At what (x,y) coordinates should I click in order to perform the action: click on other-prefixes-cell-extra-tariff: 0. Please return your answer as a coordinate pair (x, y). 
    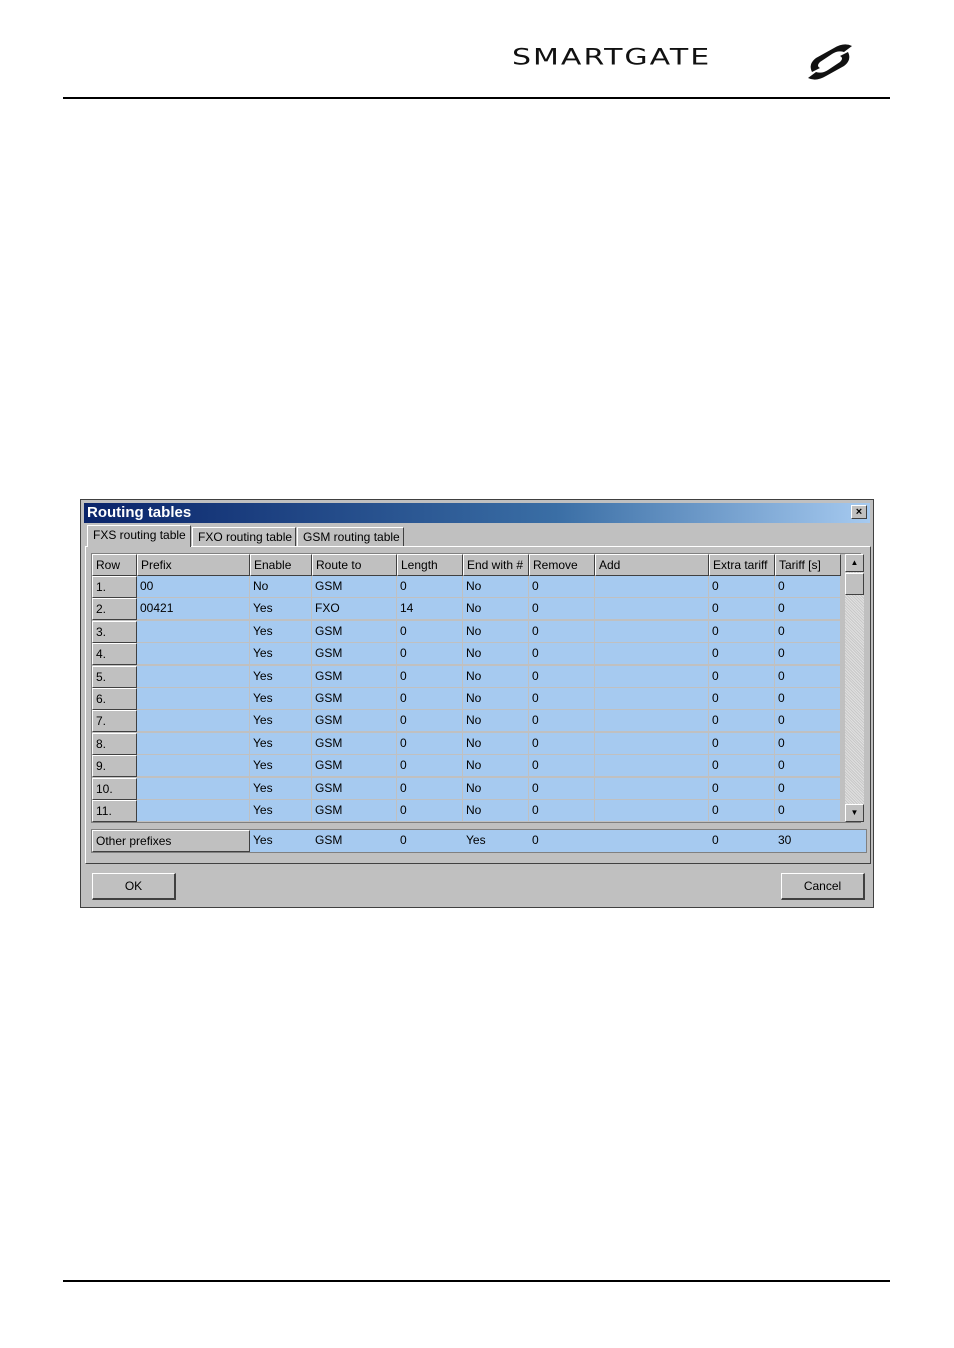
    Looking at the image, I should click on (742, 841).